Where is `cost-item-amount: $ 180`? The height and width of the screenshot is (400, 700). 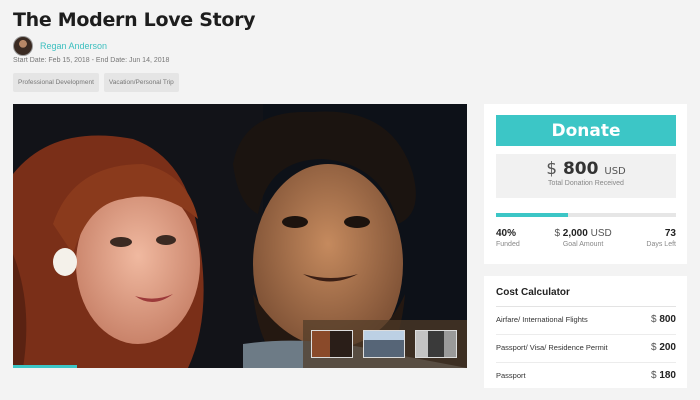
cost-item-amount: $ 180 is located at coordinates (663, 375).